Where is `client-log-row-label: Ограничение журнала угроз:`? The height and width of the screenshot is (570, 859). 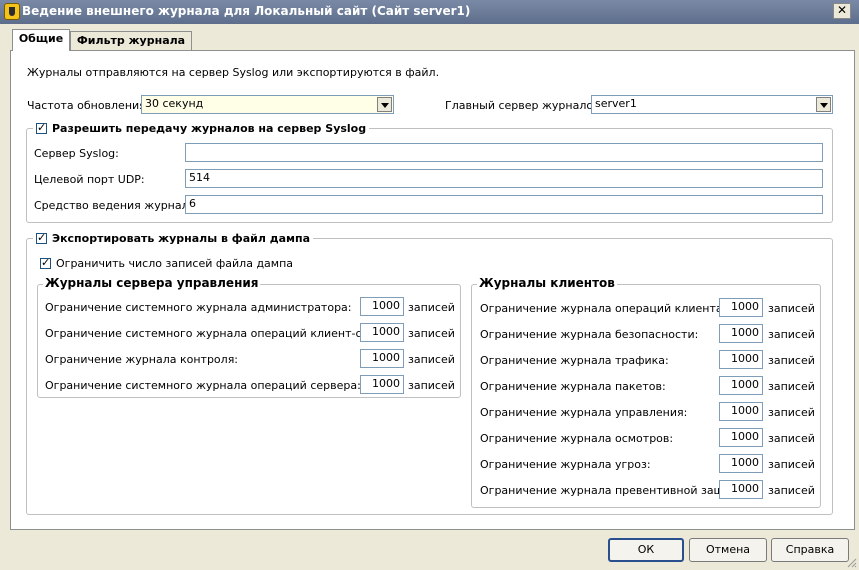 client-log-row-label: Ограничение журнала угроз: is located at coordinates (565, 464).